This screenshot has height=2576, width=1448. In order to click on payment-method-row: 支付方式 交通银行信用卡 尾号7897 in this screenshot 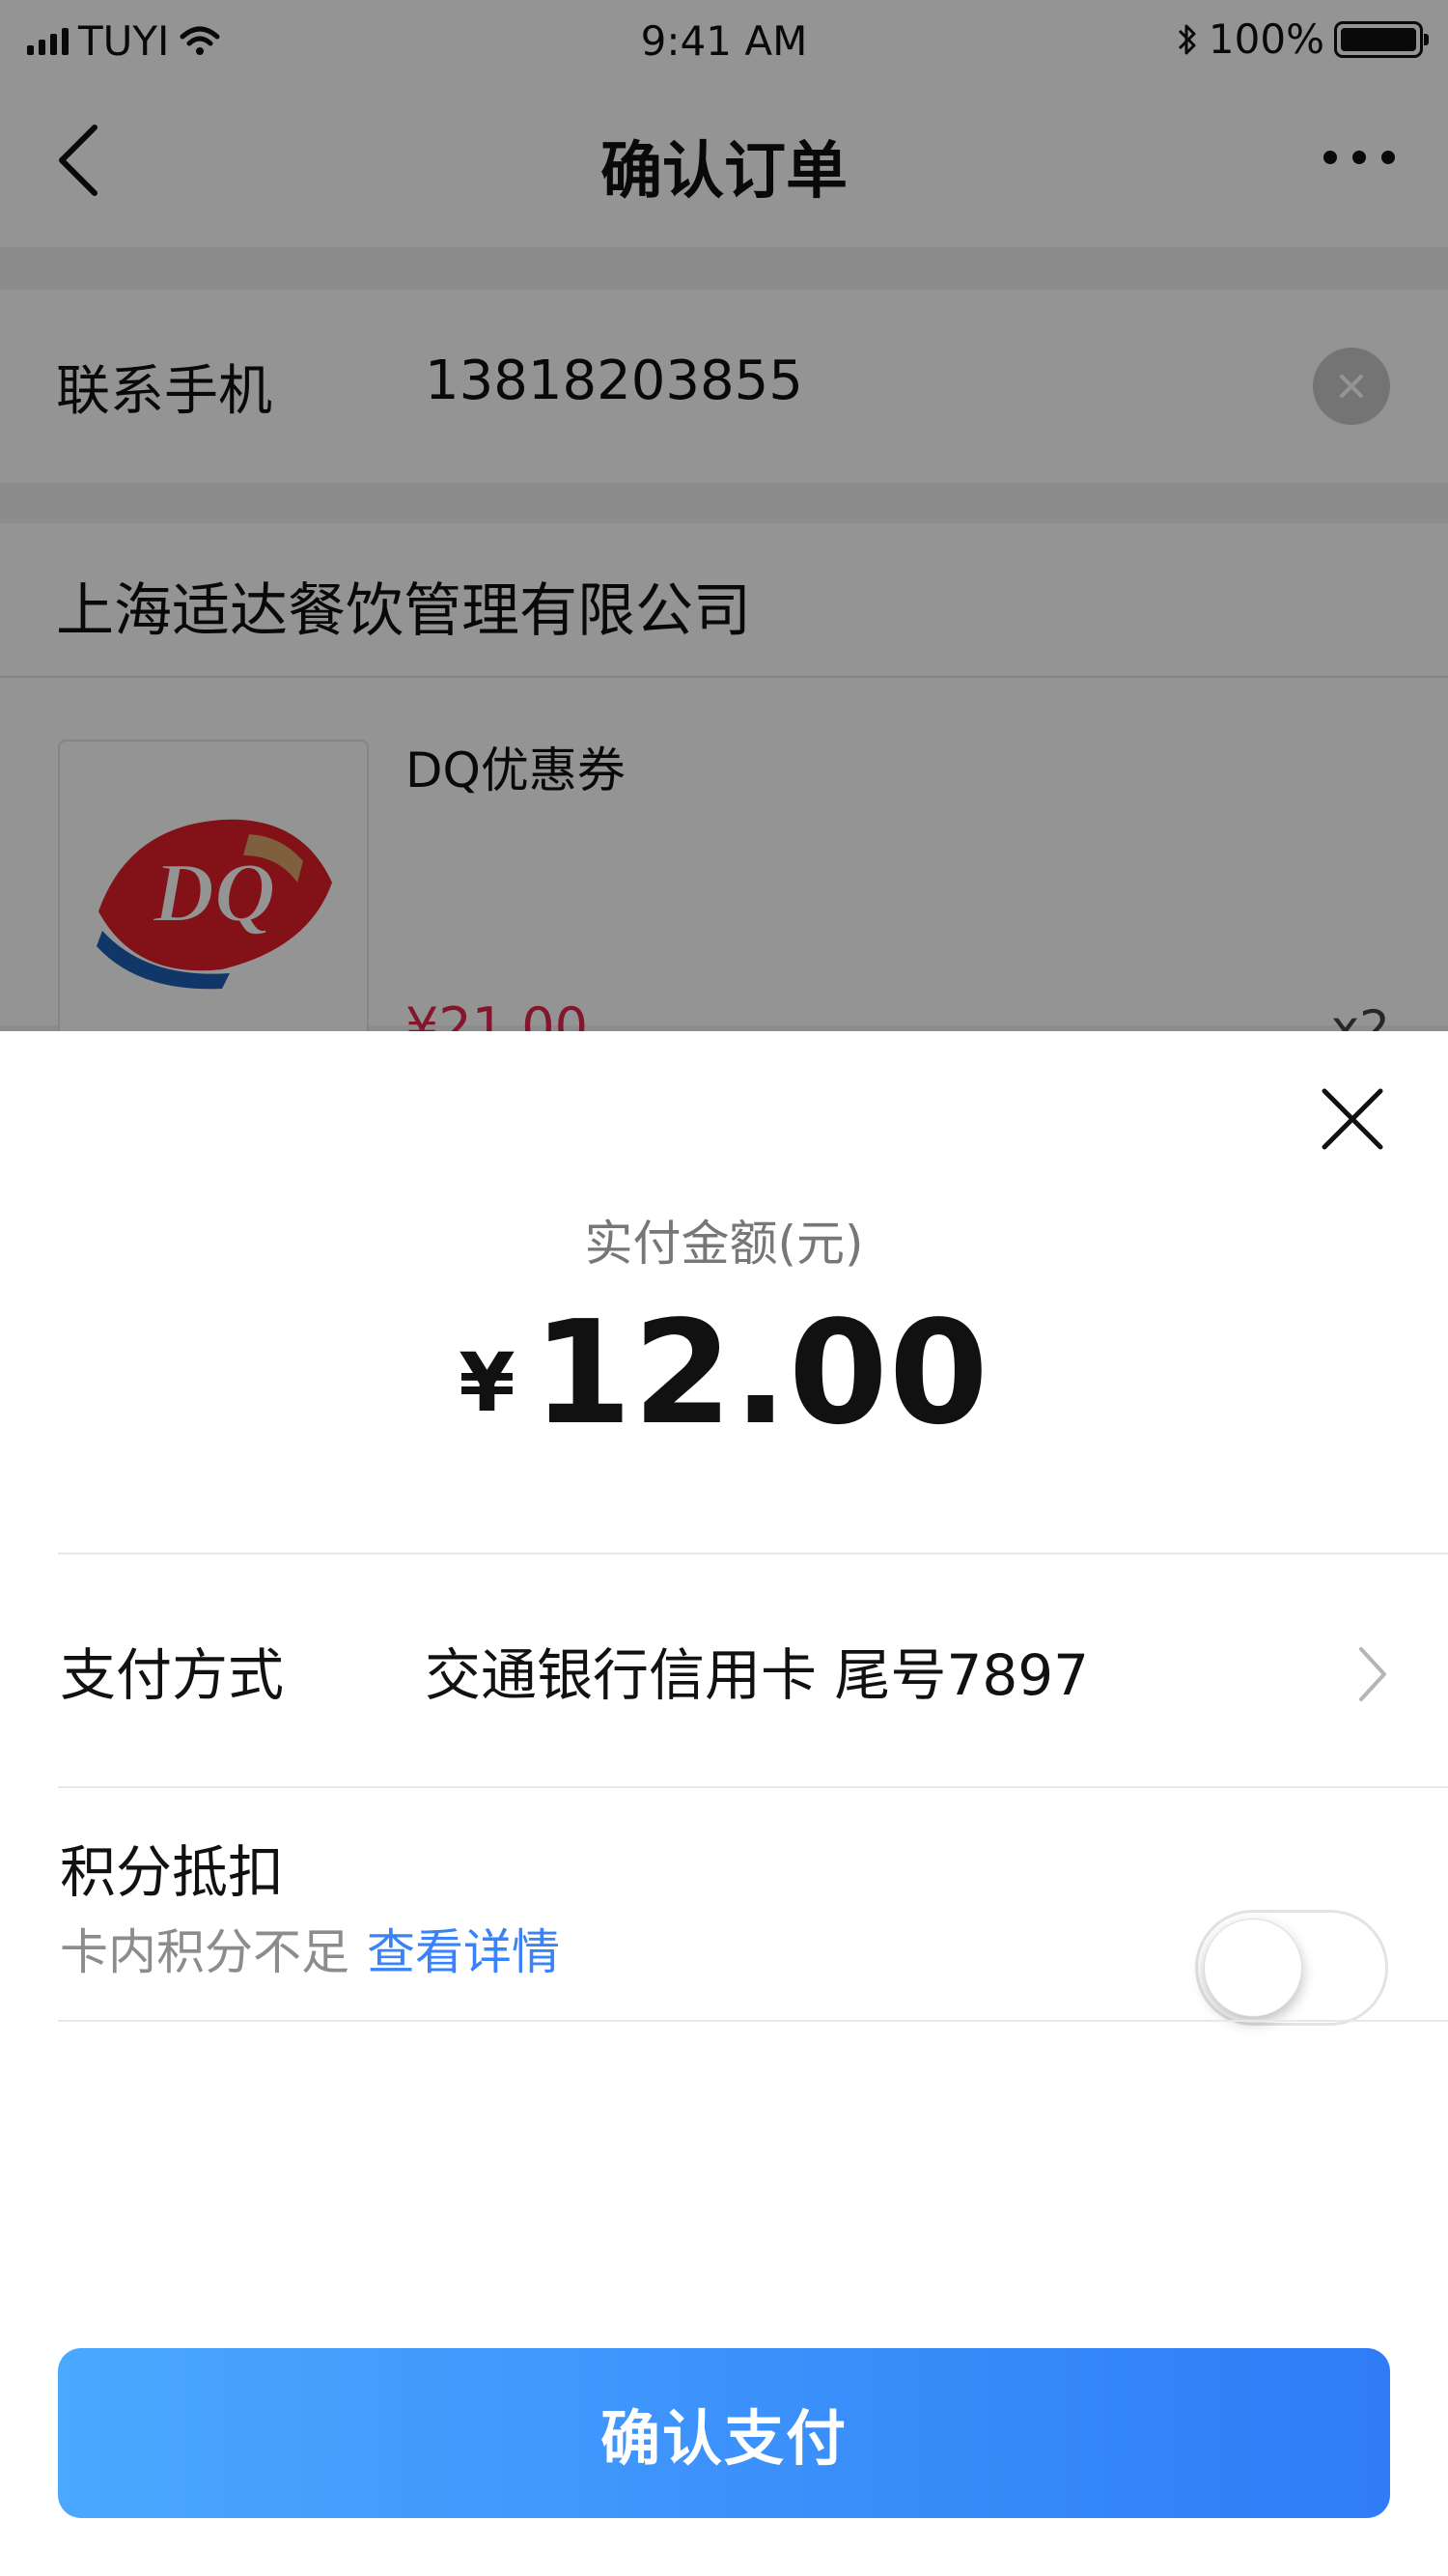, I will do `click(724, 1670)`.